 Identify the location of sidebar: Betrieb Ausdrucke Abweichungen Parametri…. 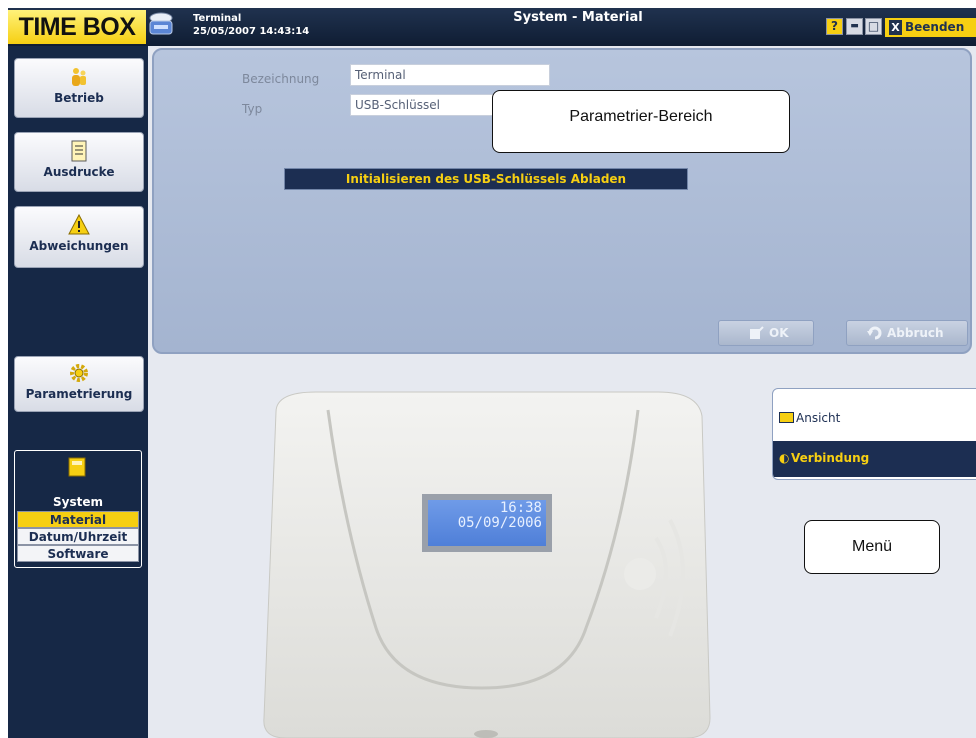
(78, 392).